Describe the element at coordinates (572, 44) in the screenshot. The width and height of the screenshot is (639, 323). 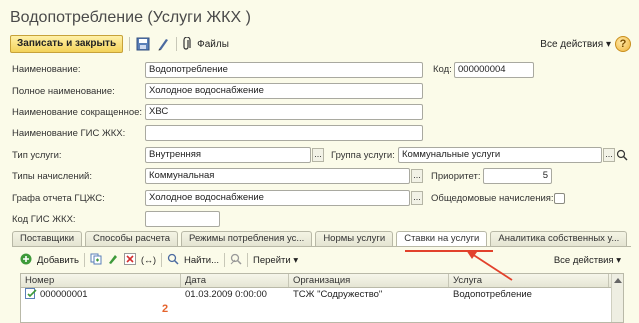
I see `all-actions-label: Все действия` at that location.